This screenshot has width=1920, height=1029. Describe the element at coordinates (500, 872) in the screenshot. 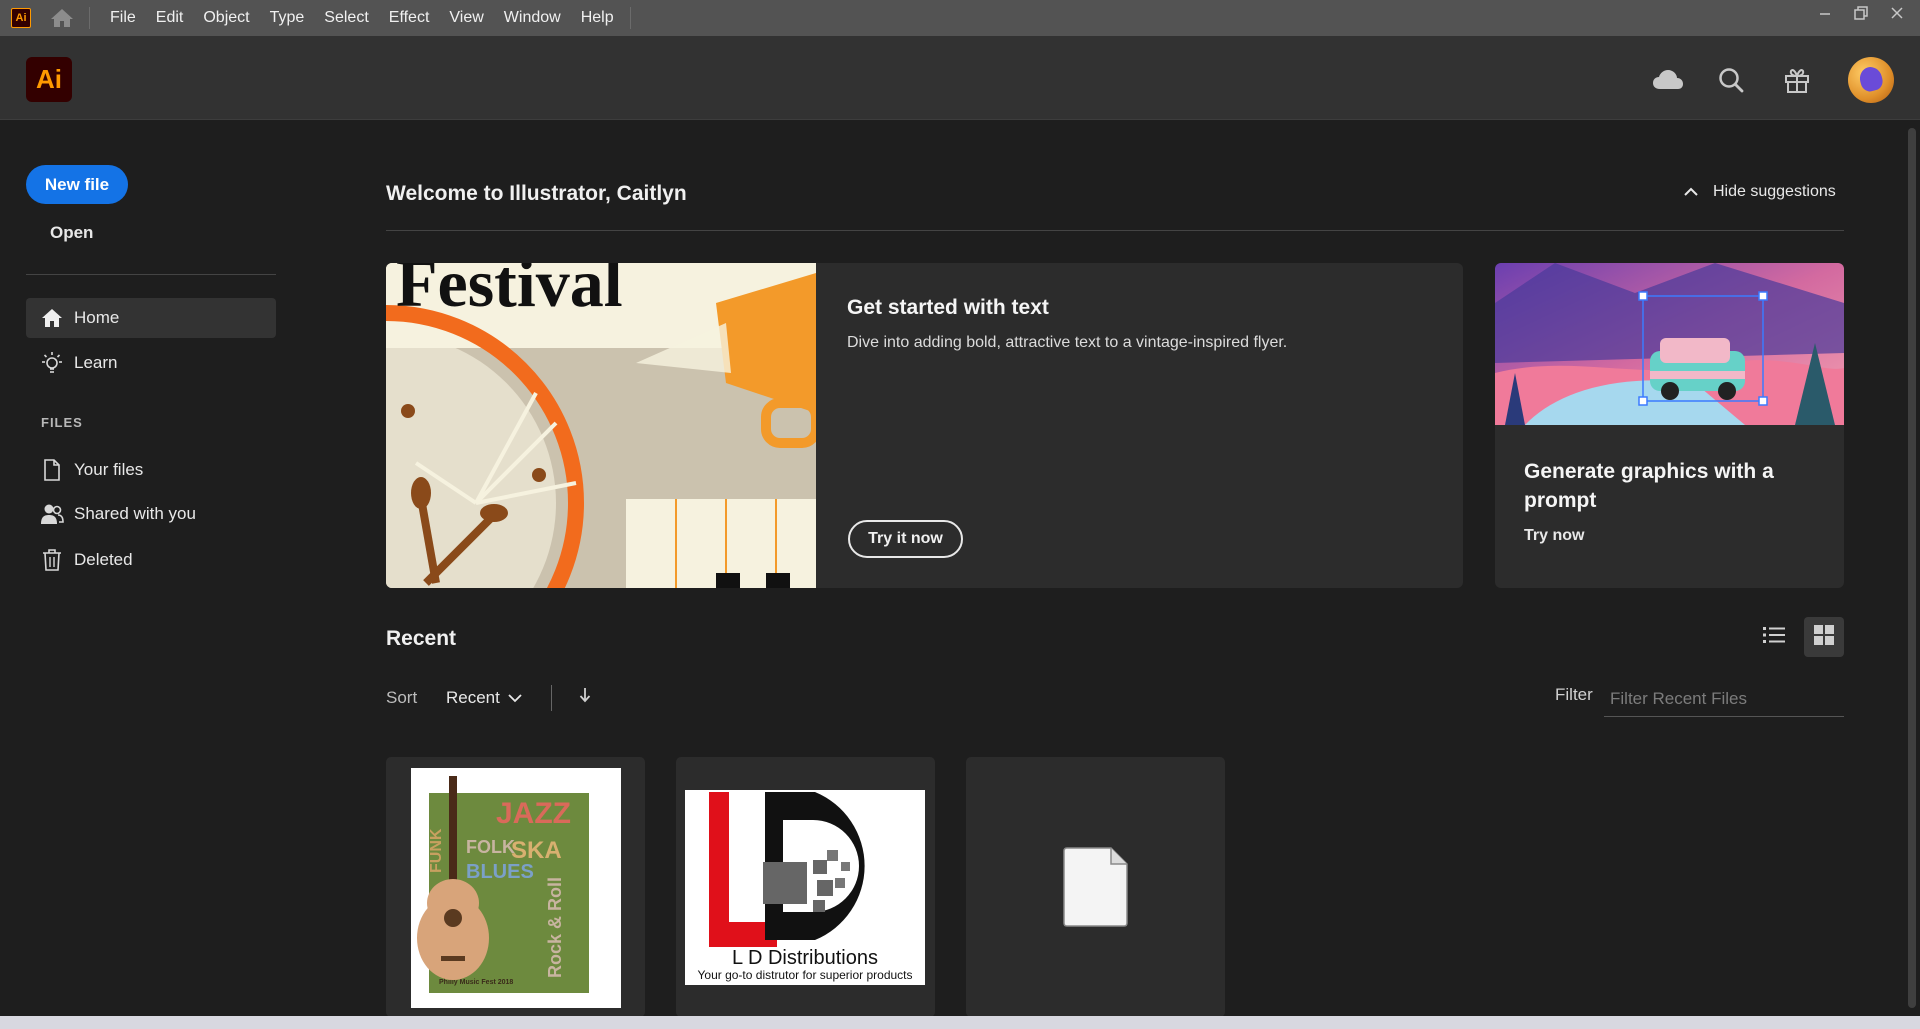

I see `poster-text-blues: BLUES` at that location.